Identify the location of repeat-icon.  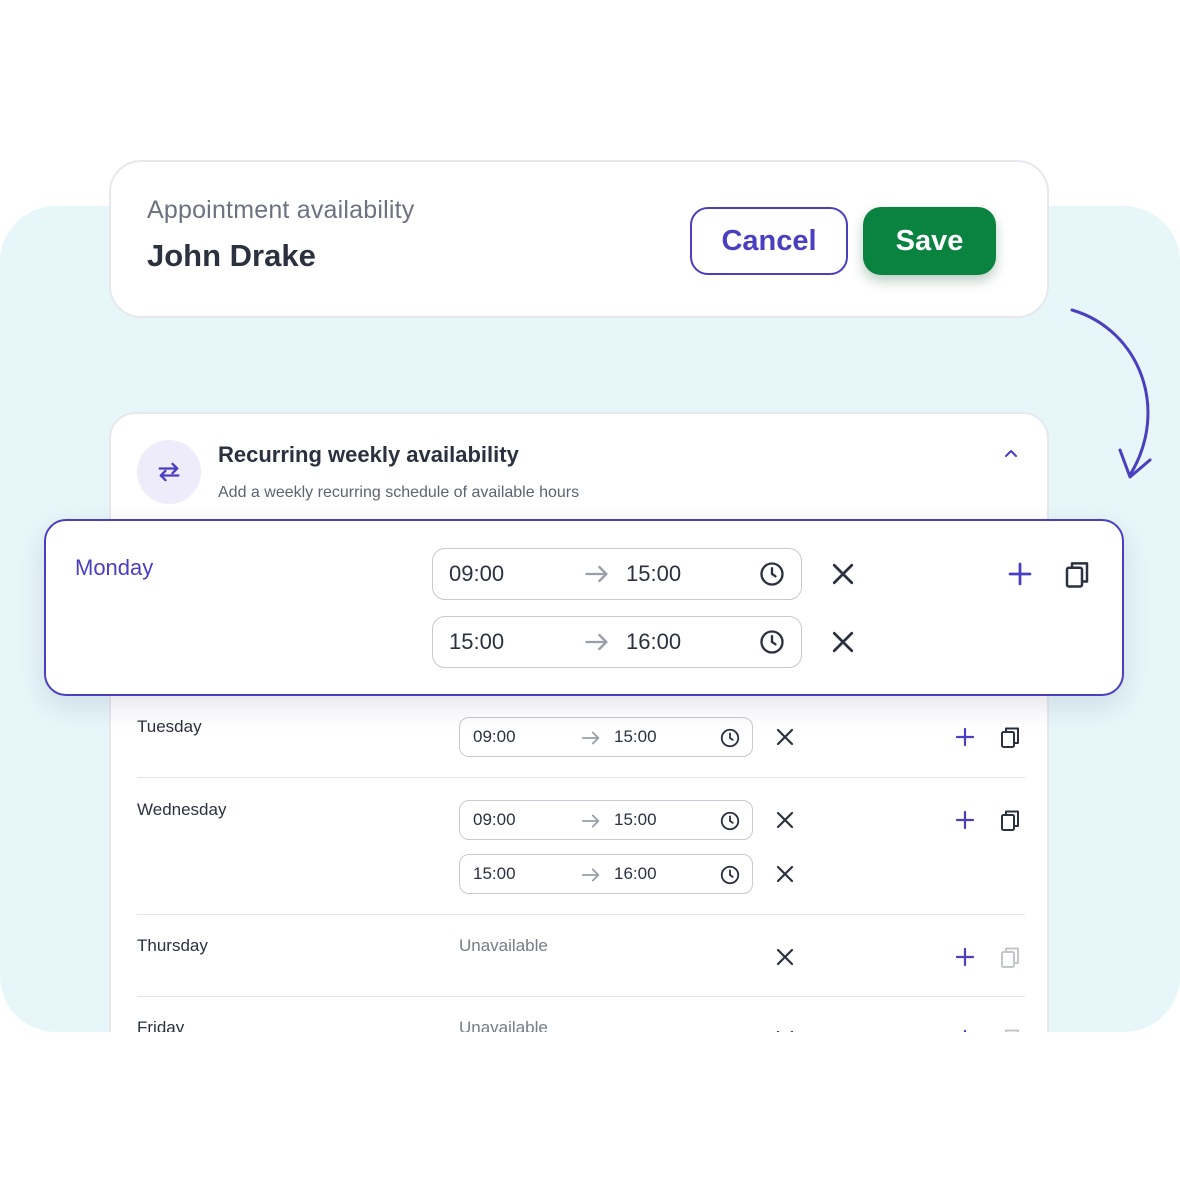
(169, 472).